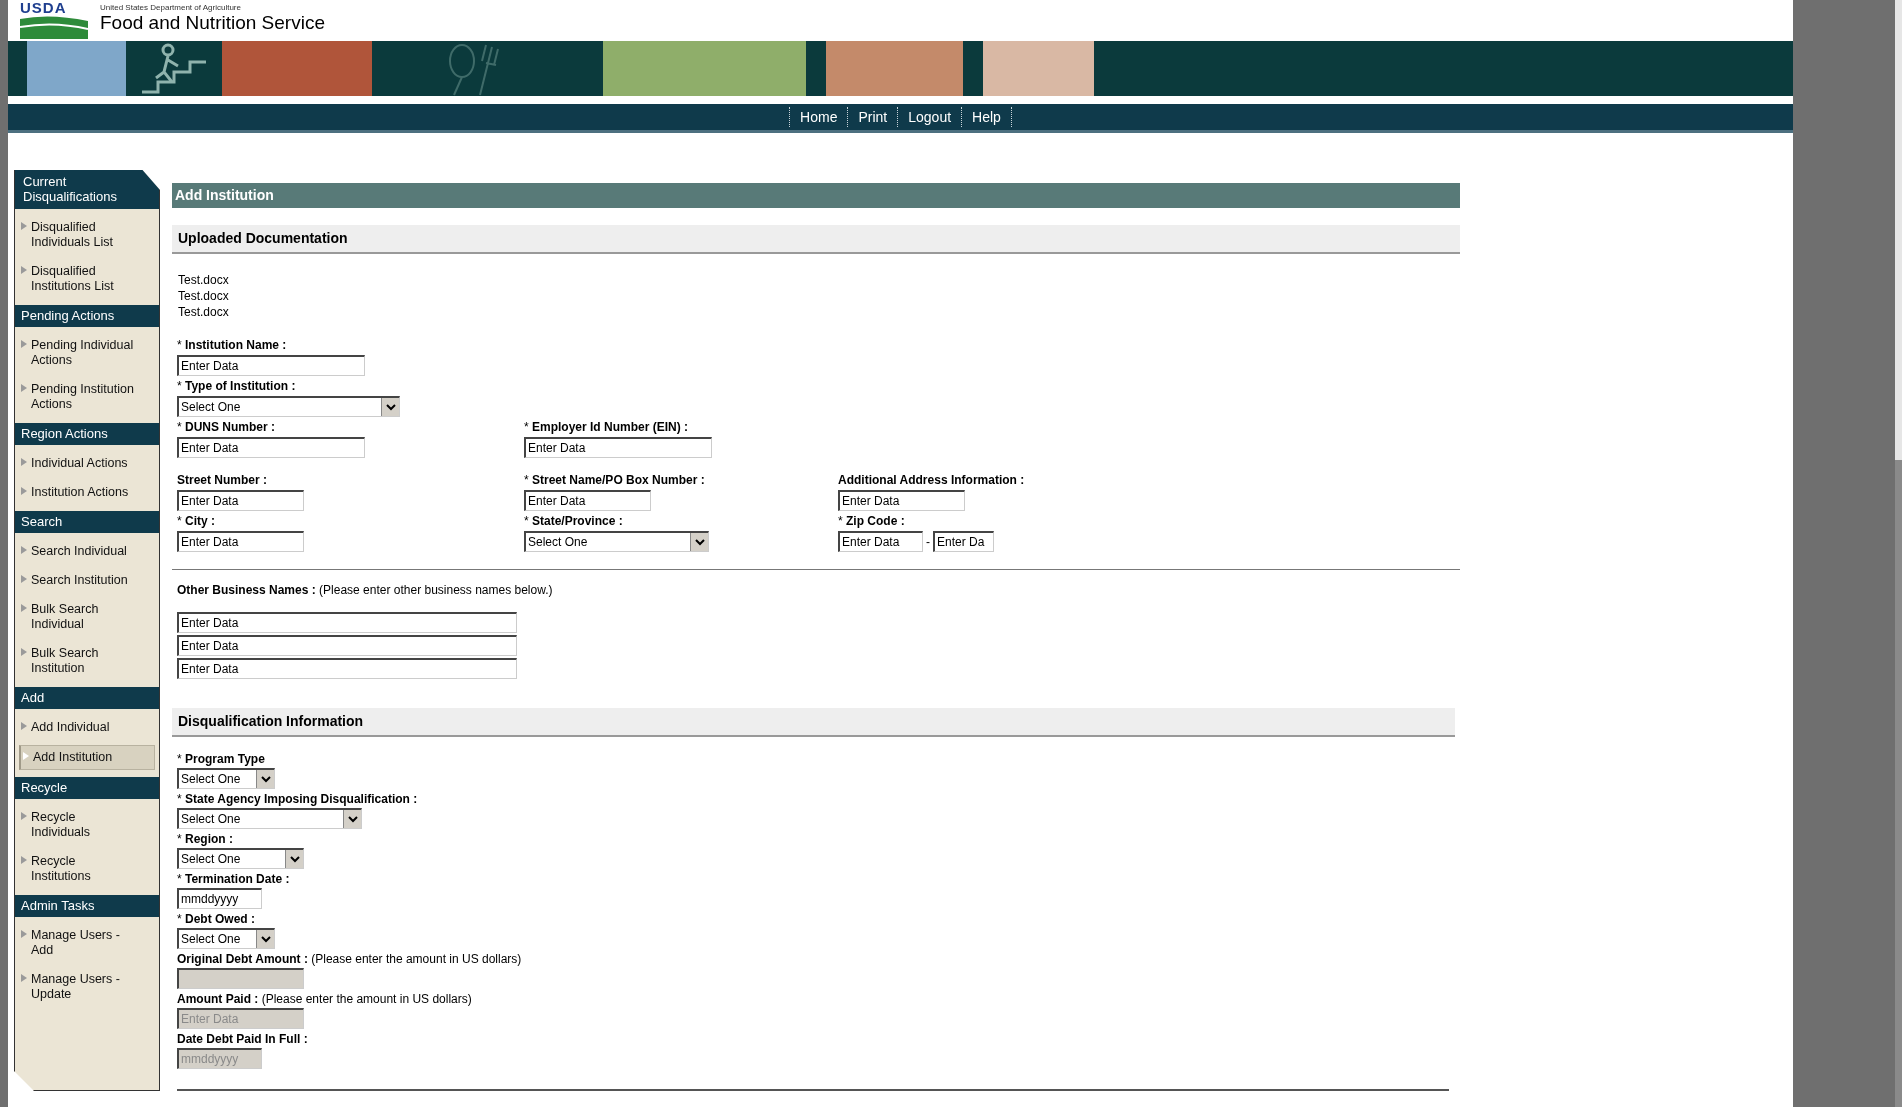 The image size is (1902, 1107). I want to click on sidebar-item: Pending Individual Actions, so click(87, 353).